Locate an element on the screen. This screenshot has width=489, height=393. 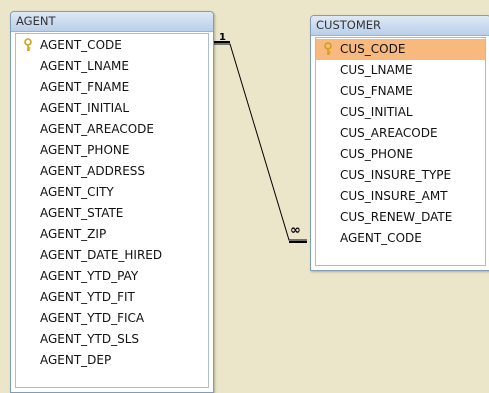
customer-table-title: CUSTOMER is located at coordinates (400, 26).